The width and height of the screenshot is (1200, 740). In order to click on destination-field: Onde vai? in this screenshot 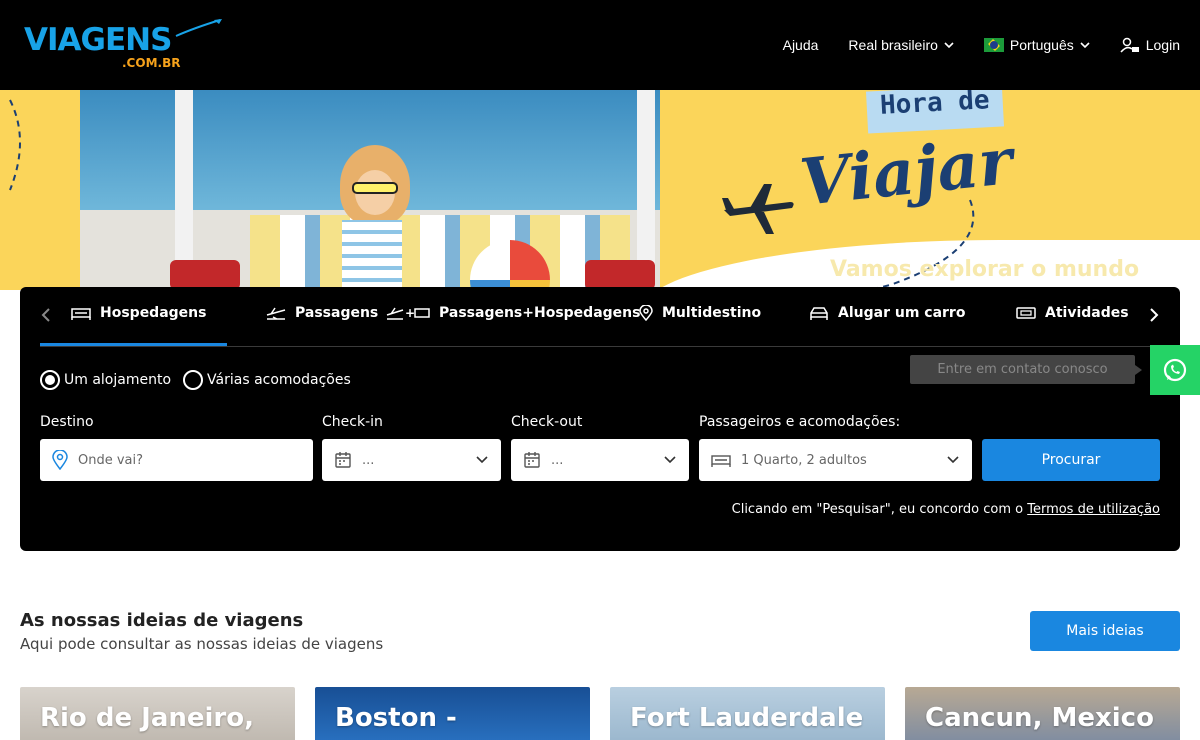, I will do `click(176, 460)`.